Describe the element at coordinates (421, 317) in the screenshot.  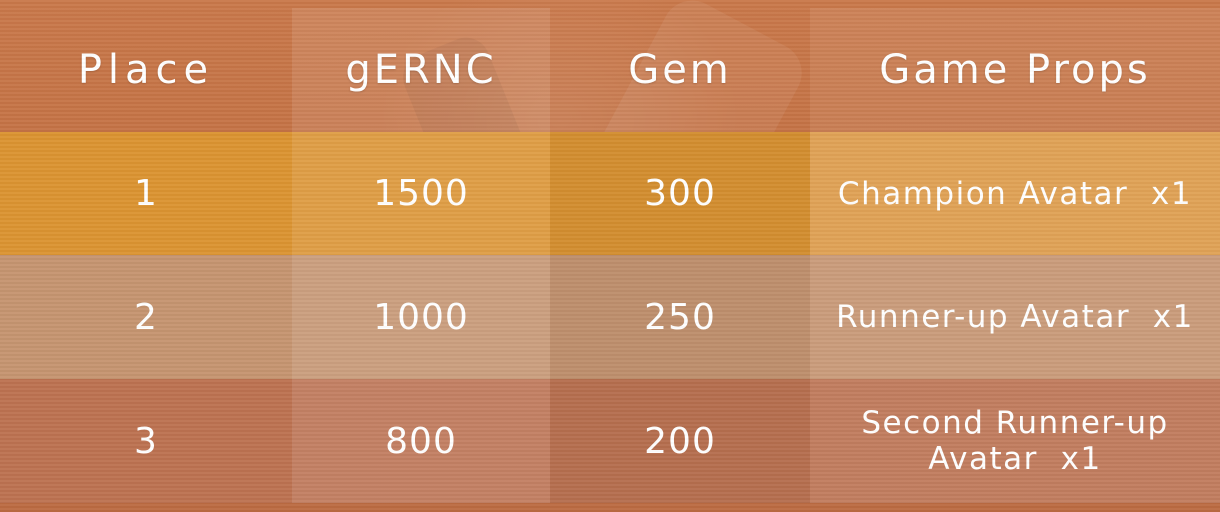
I see `gernc-cell: 1000` at that location.